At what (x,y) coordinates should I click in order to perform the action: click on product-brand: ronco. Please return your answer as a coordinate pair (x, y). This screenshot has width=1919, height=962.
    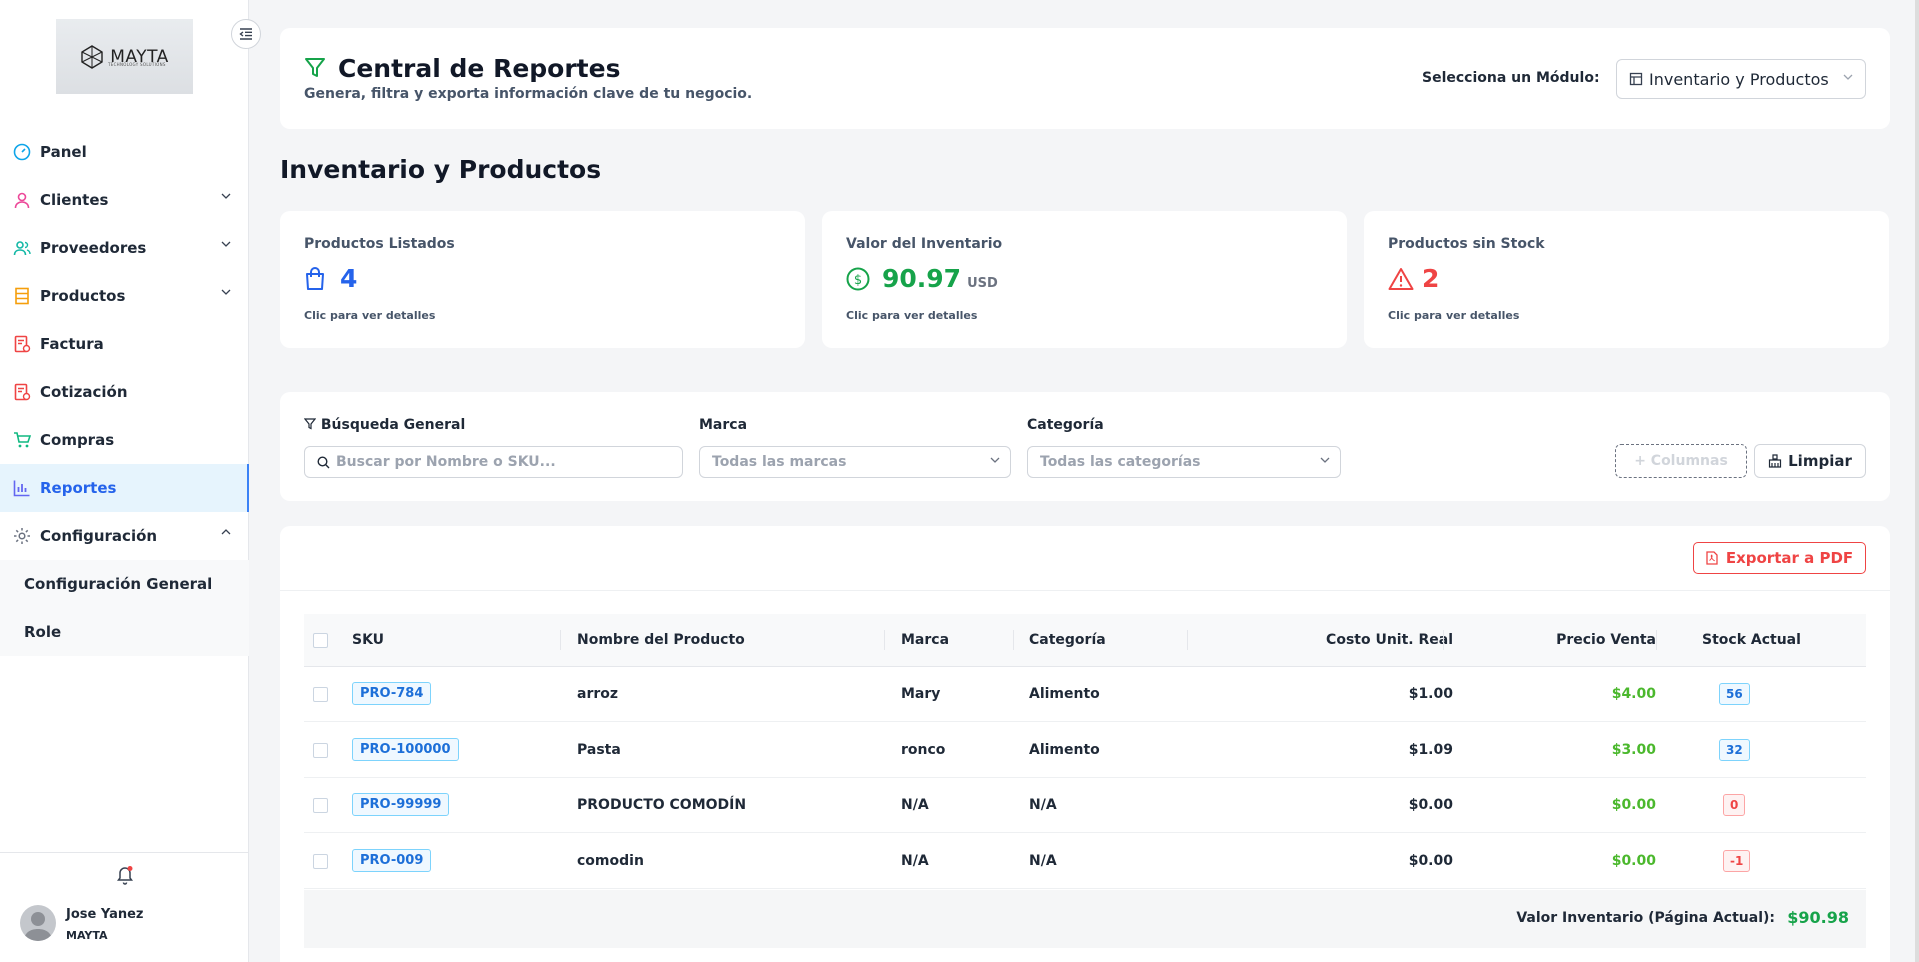
    Looking at the image, I should click on (923, 750).